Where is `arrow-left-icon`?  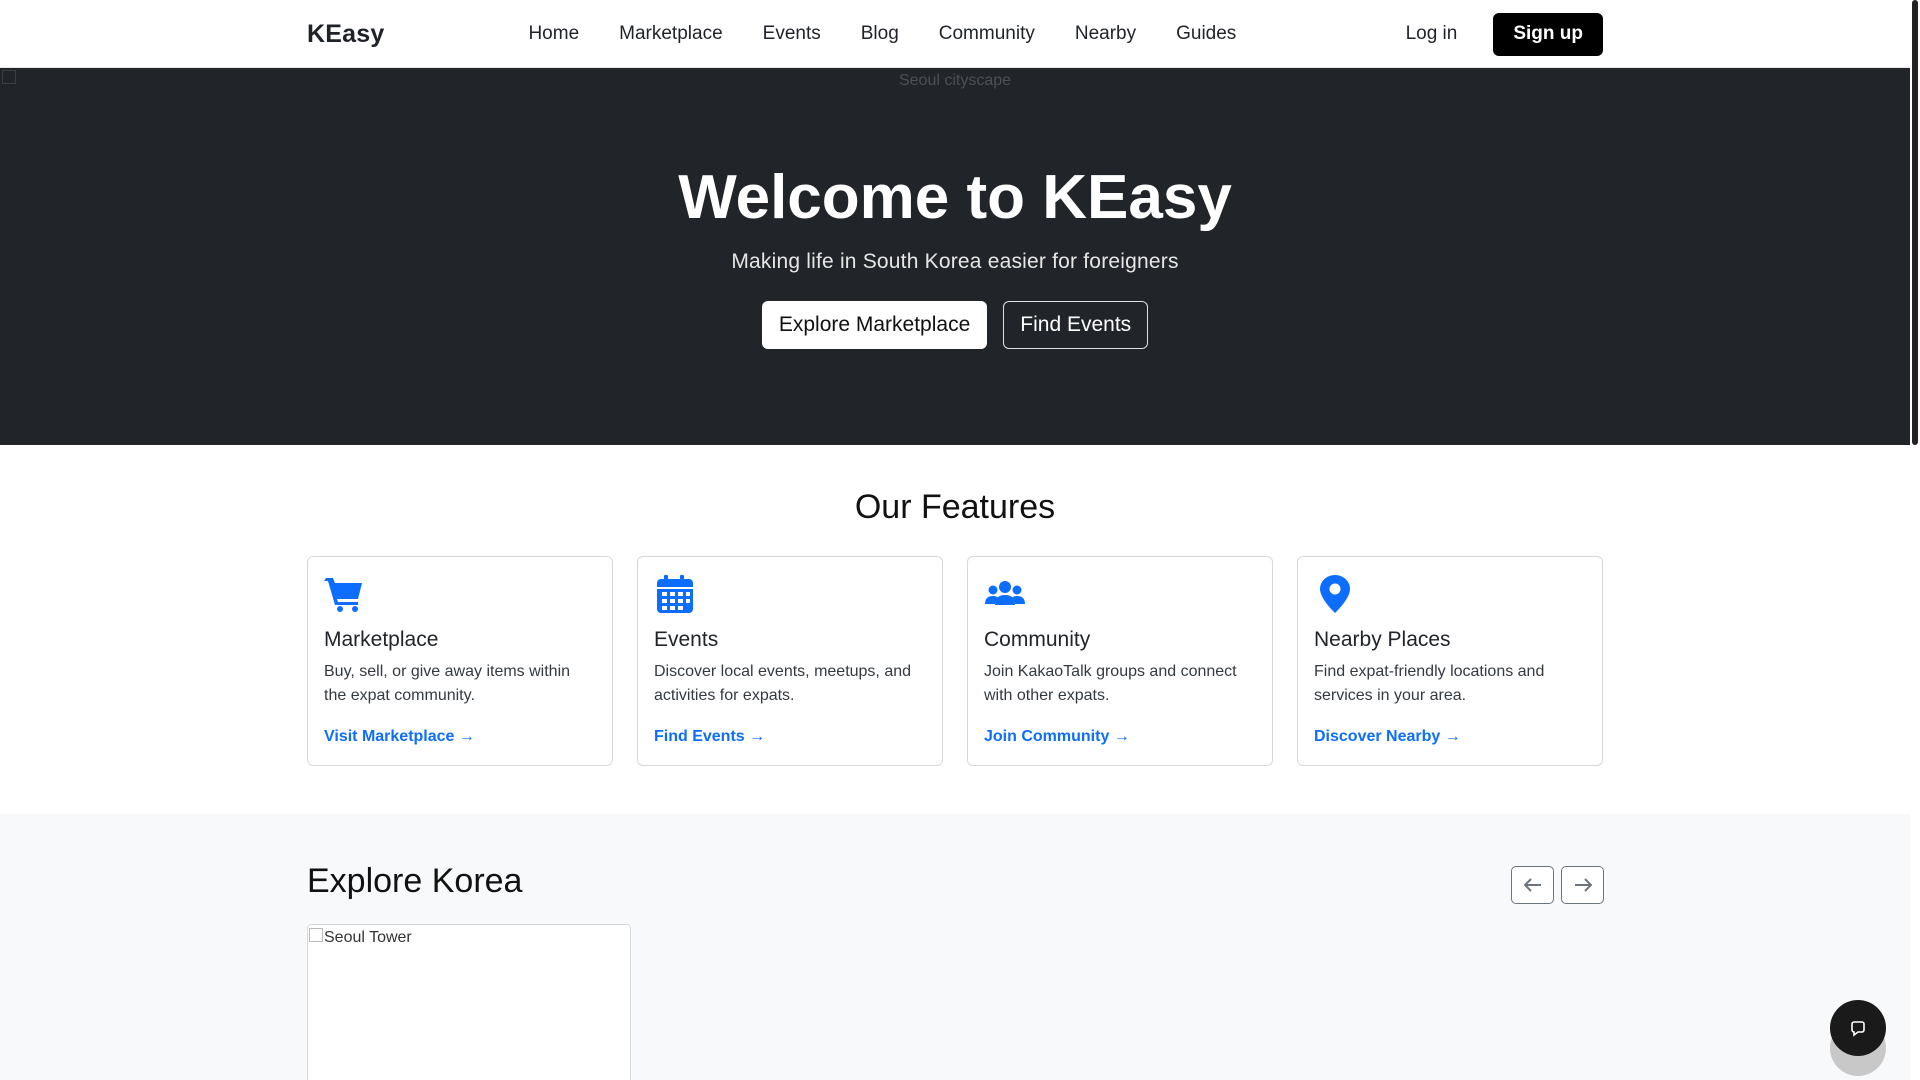 arrow-left-icon is located at coordinates (1532, 885).